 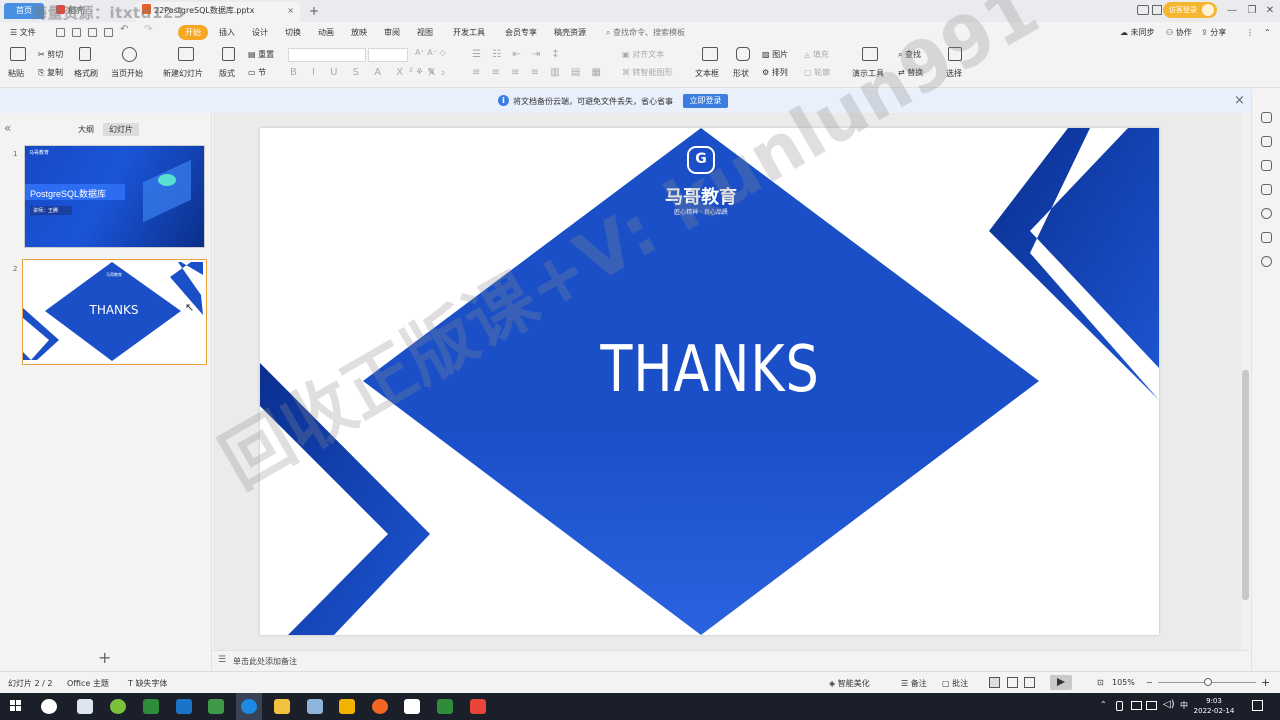 I want to click on reset-button: ▤ 重置, so click(x=261, y=54).